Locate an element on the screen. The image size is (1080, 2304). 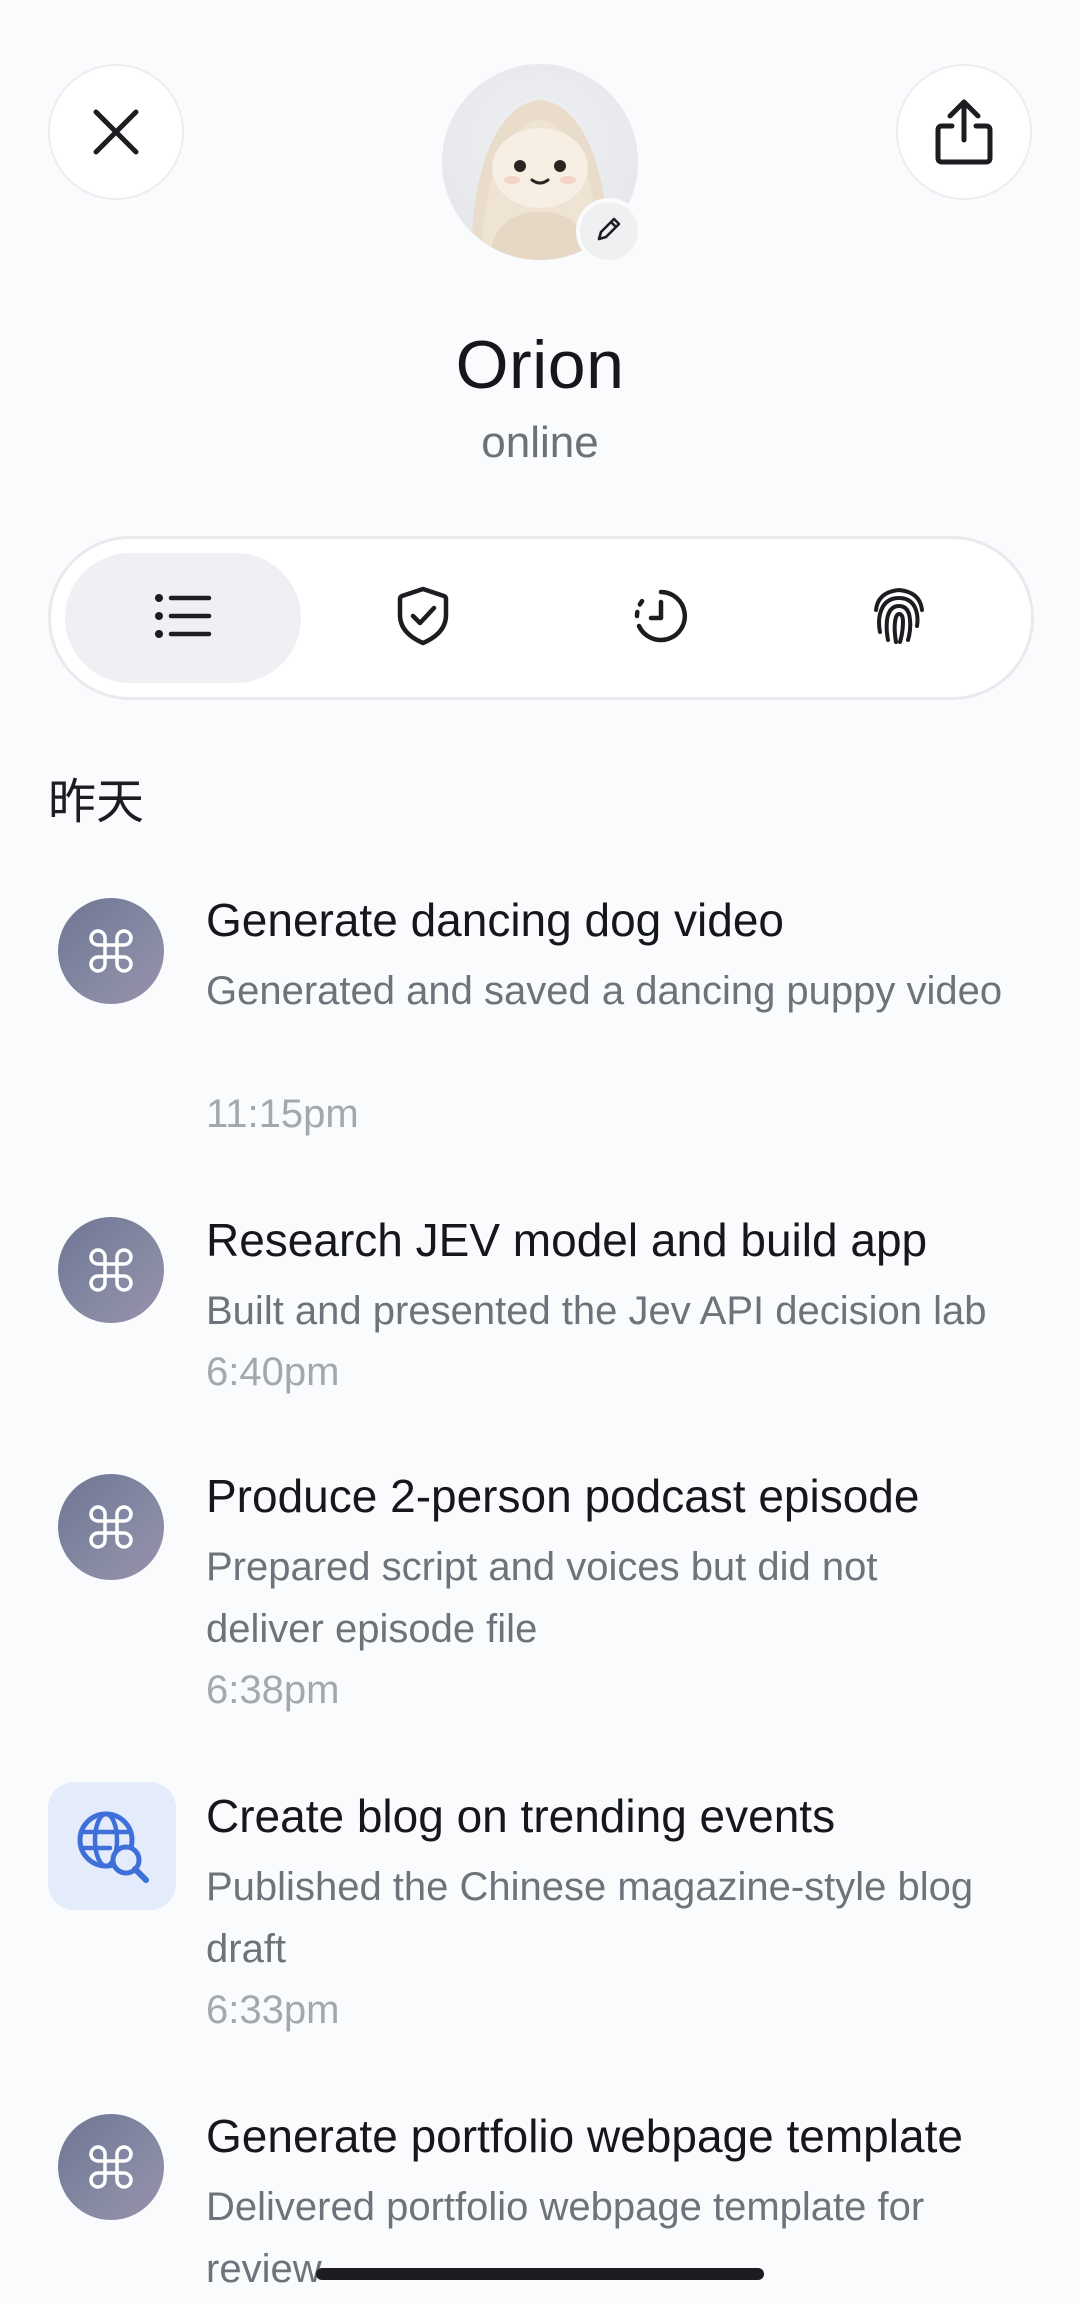
globe-search-icon is located at coordinates (112, 1846).